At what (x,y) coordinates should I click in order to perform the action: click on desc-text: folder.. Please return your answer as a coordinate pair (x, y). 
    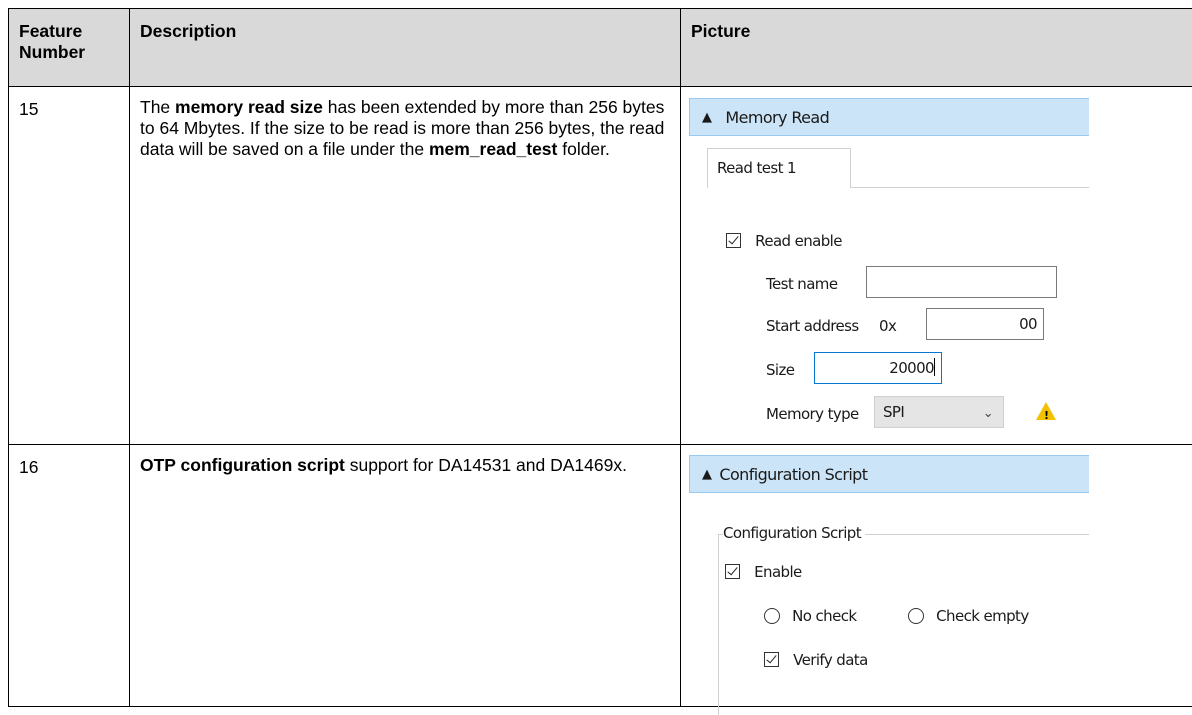
    Looking at the image, I should click on (583, 149).